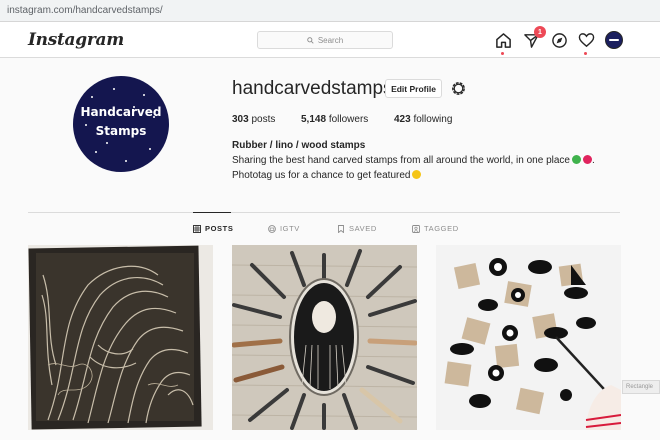  Describe the element at coordinates (330, 11) in the screenshot. I see `browser-address-bar: instagram.com/handcarvedstamps/` at that location.